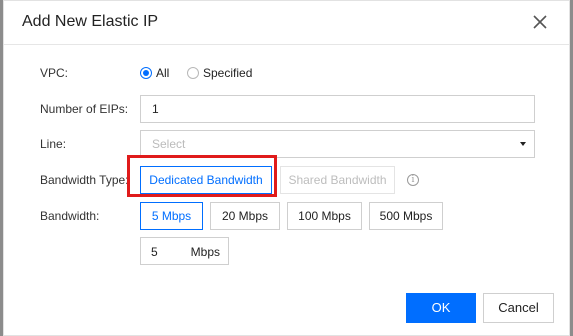  What do you see at coordinates (84, 109) in the screenshot?
I see `eip-count-label: Number of EIPs:` at bounding box center [84, 109].